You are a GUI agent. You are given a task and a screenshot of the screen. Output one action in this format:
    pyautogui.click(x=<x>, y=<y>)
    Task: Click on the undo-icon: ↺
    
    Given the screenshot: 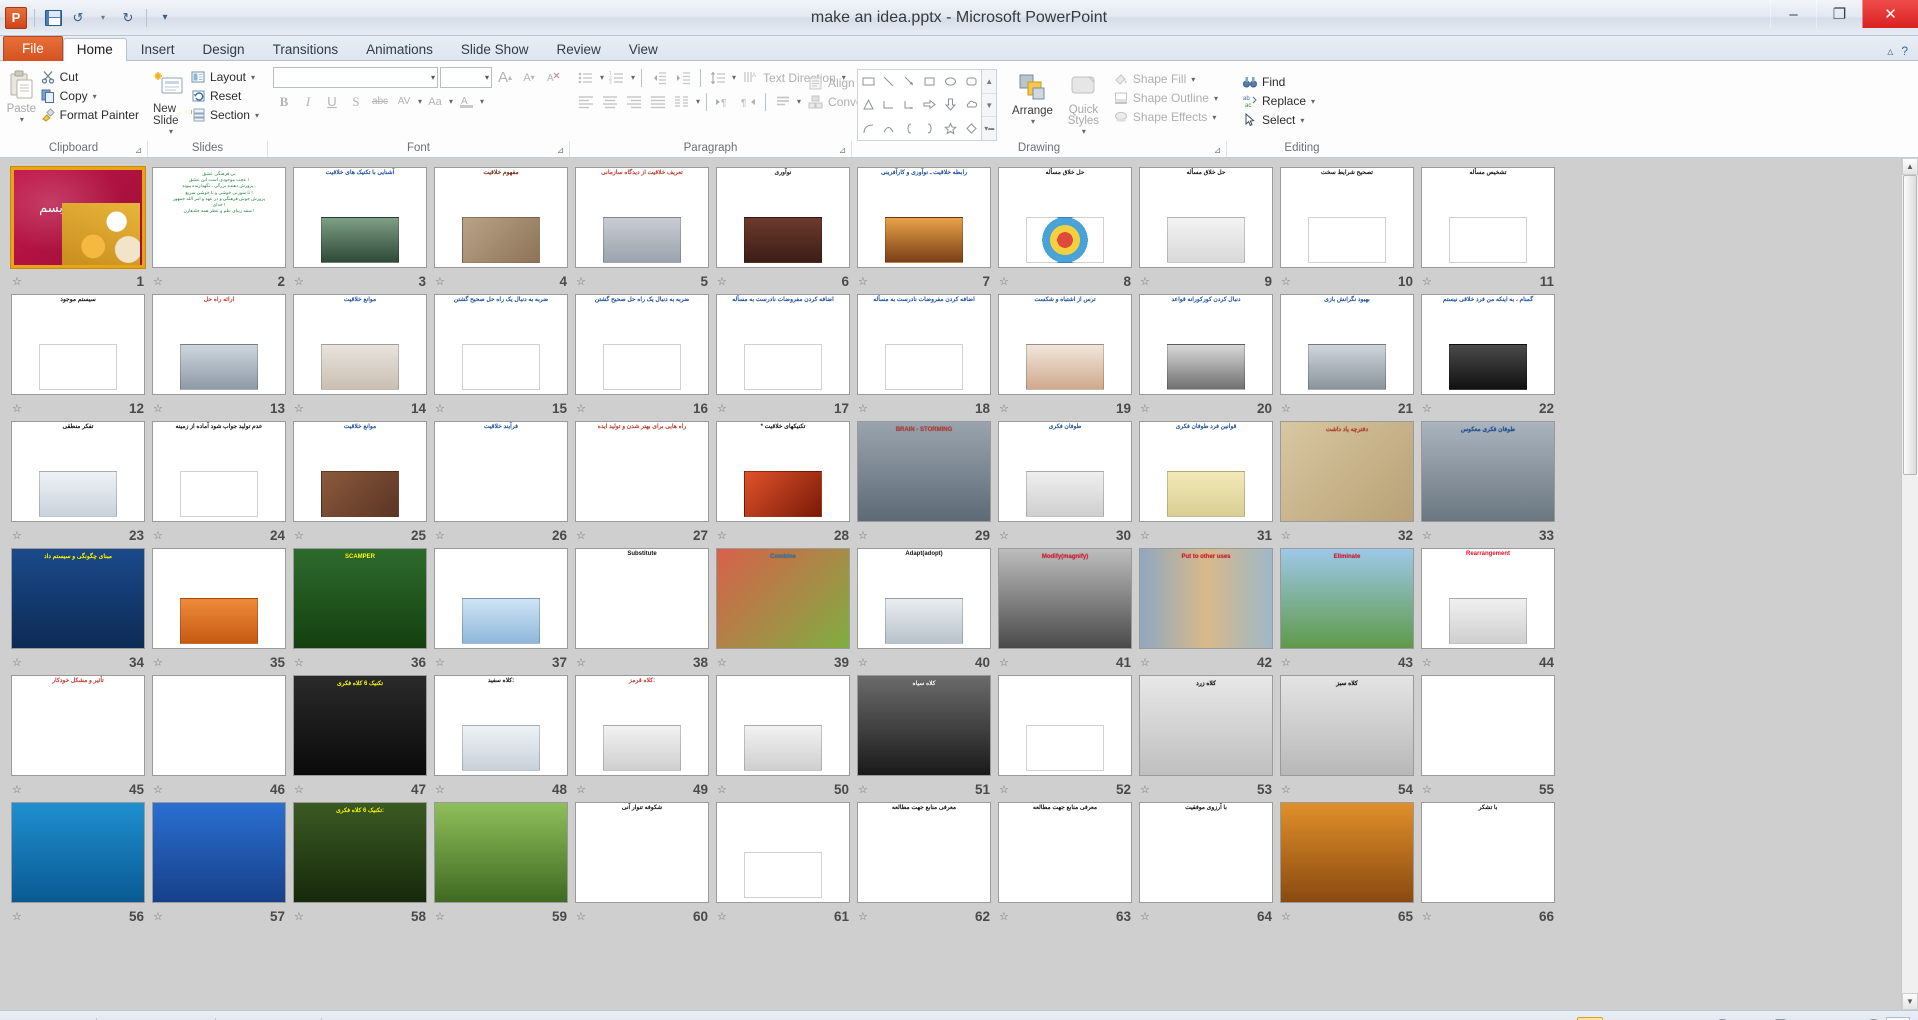 What is the action you would take?
    pyautogui.click(x=78, y=18)
    